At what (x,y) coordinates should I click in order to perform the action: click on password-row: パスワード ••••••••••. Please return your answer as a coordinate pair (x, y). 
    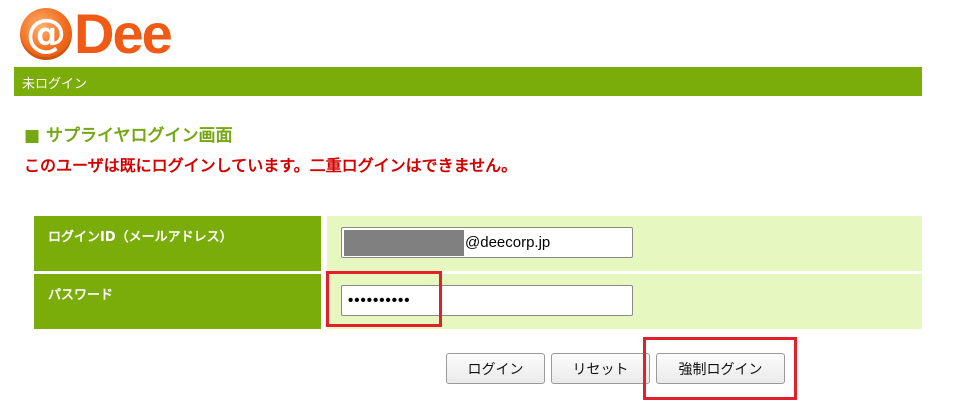
    Looking at the image, I should click on (478, 301).